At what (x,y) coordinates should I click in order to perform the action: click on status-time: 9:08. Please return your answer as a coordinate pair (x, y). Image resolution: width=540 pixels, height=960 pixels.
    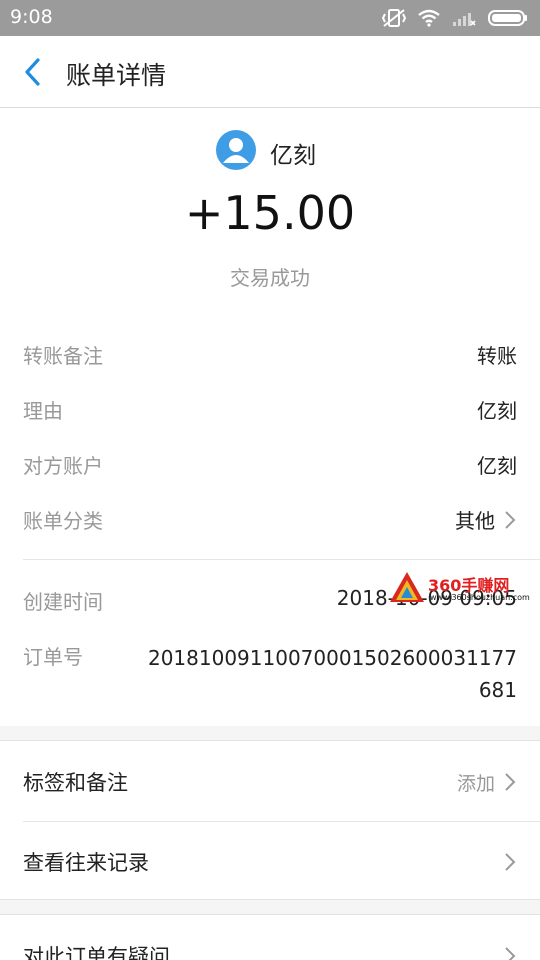
    Looking at the image, I should click on (31, 17).